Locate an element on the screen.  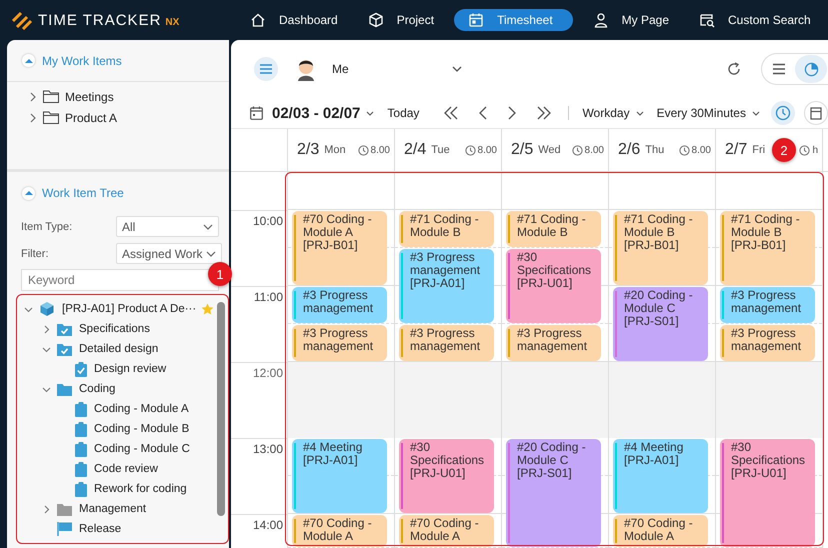
tree-item: Design review is located at coordinates (130, 369).